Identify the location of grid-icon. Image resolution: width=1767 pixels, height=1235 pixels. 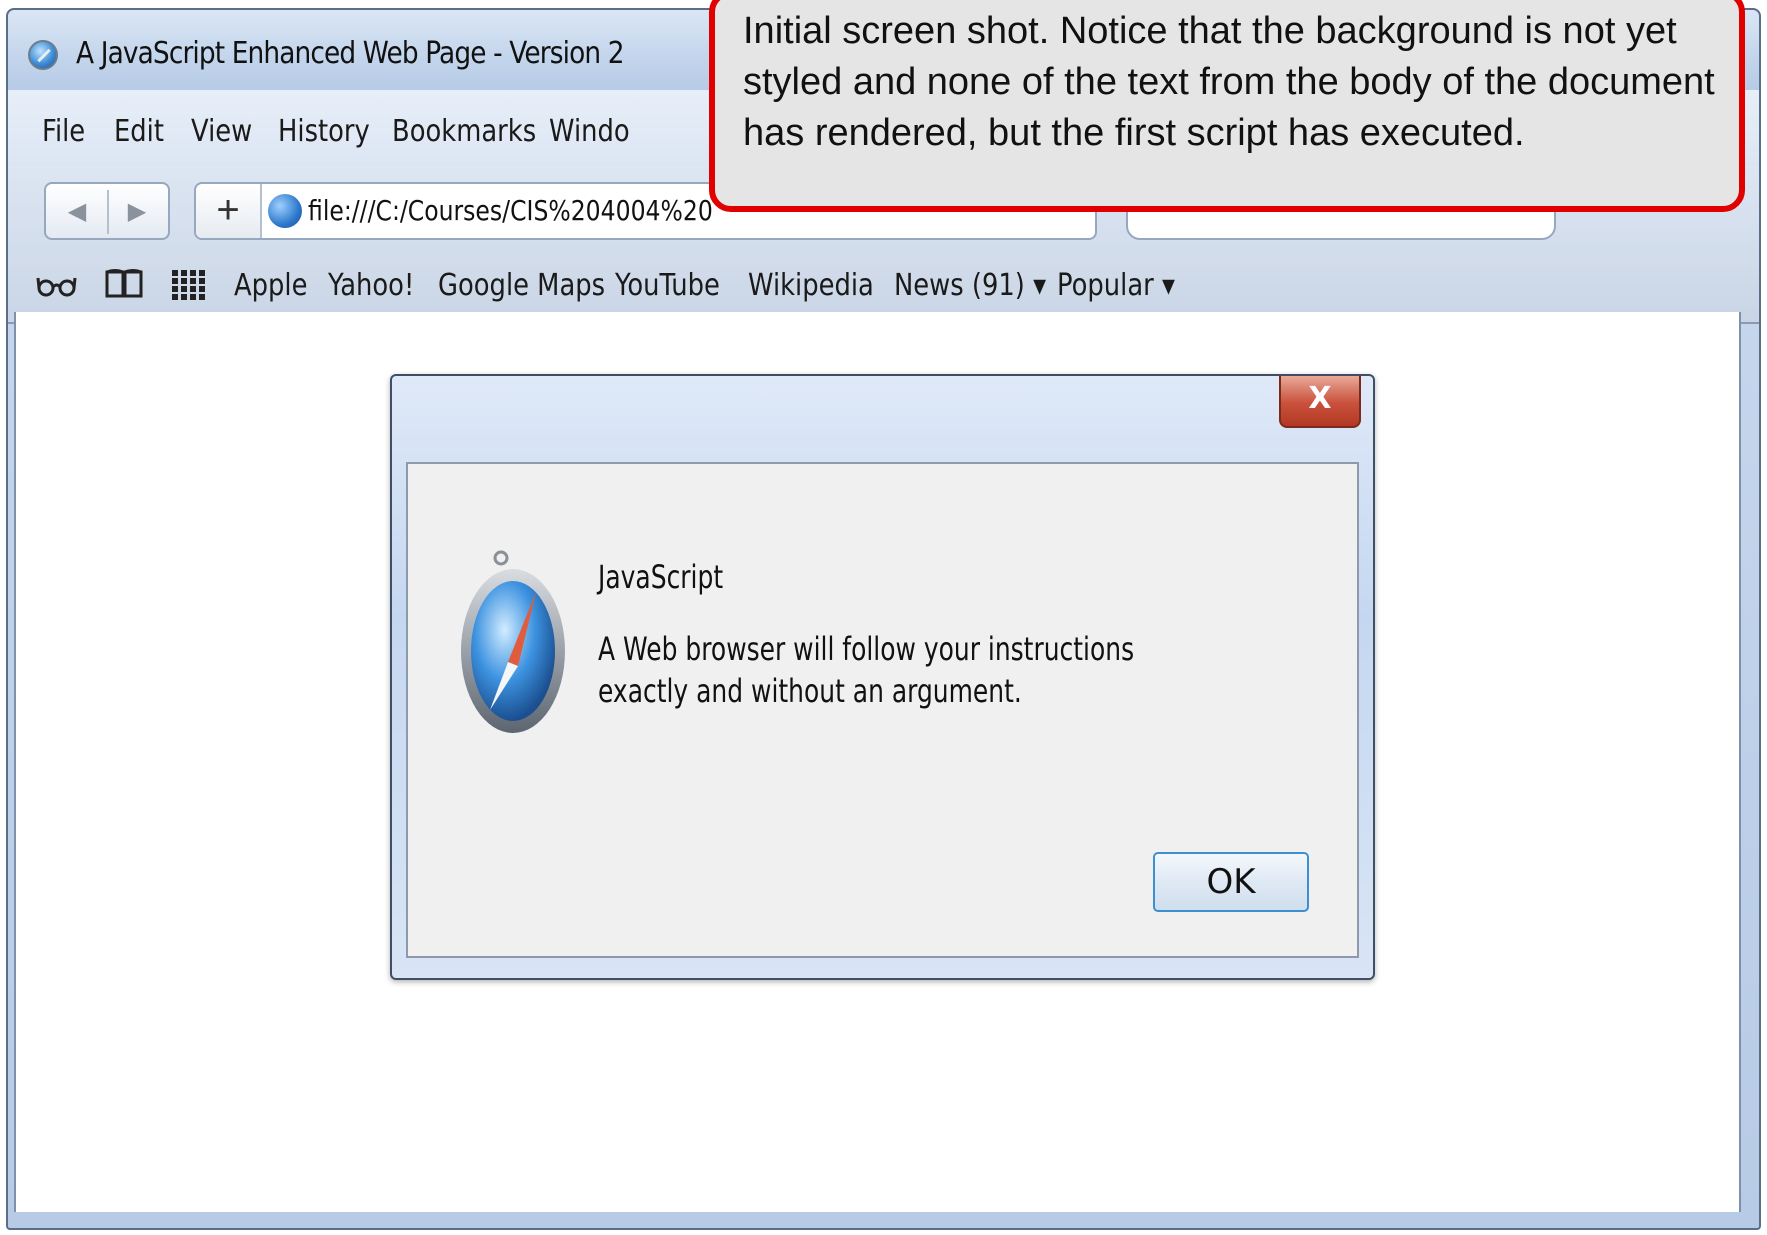
(189, 289).